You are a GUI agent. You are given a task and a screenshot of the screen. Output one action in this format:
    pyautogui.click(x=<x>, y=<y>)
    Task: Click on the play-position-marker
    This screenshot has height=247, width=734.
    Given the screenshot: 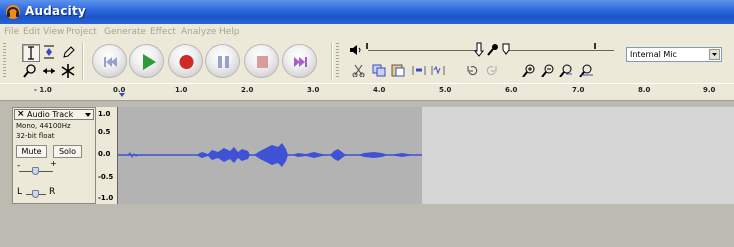 What is the action you would take?
    pyautogui.click(x=122, y=95)
    